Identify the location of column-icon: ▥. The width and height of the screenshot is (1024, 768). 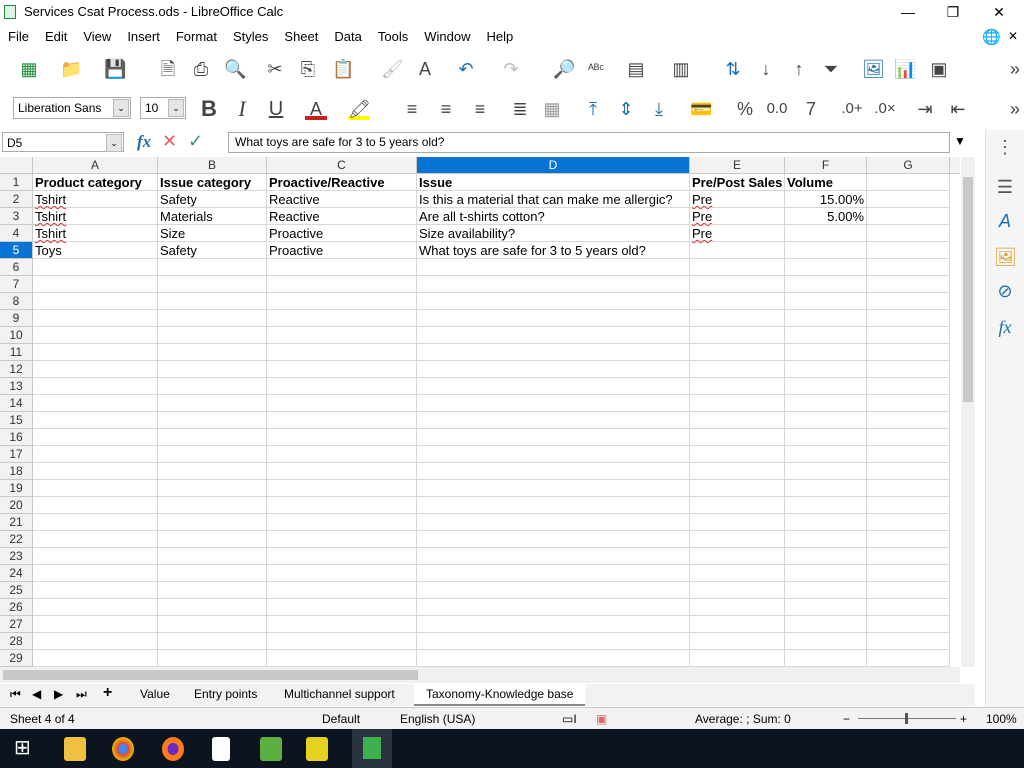
(681, 69).